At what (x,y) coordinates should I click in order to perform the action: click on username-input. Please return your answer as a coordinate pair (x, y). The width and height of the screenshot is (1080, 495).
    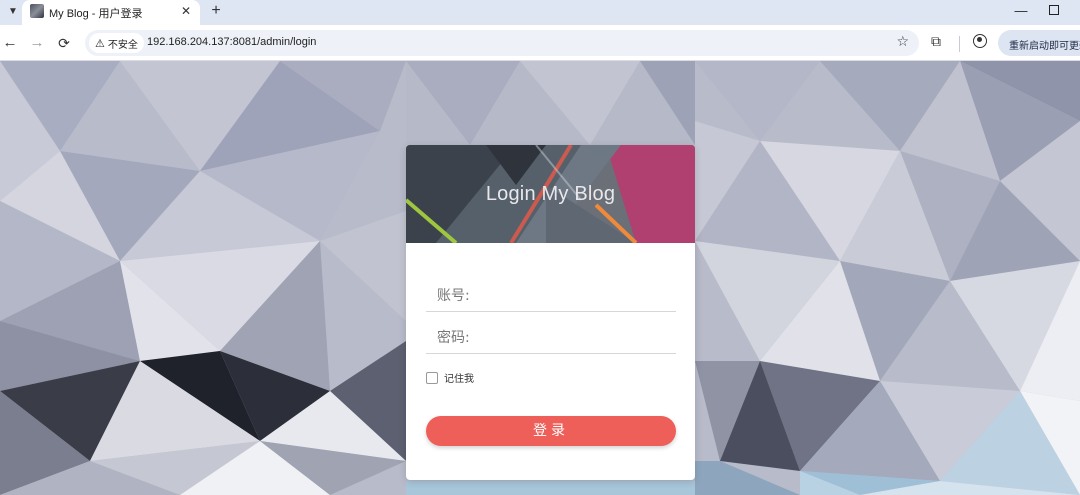
    Looking at the image, I should click on (551, 295).